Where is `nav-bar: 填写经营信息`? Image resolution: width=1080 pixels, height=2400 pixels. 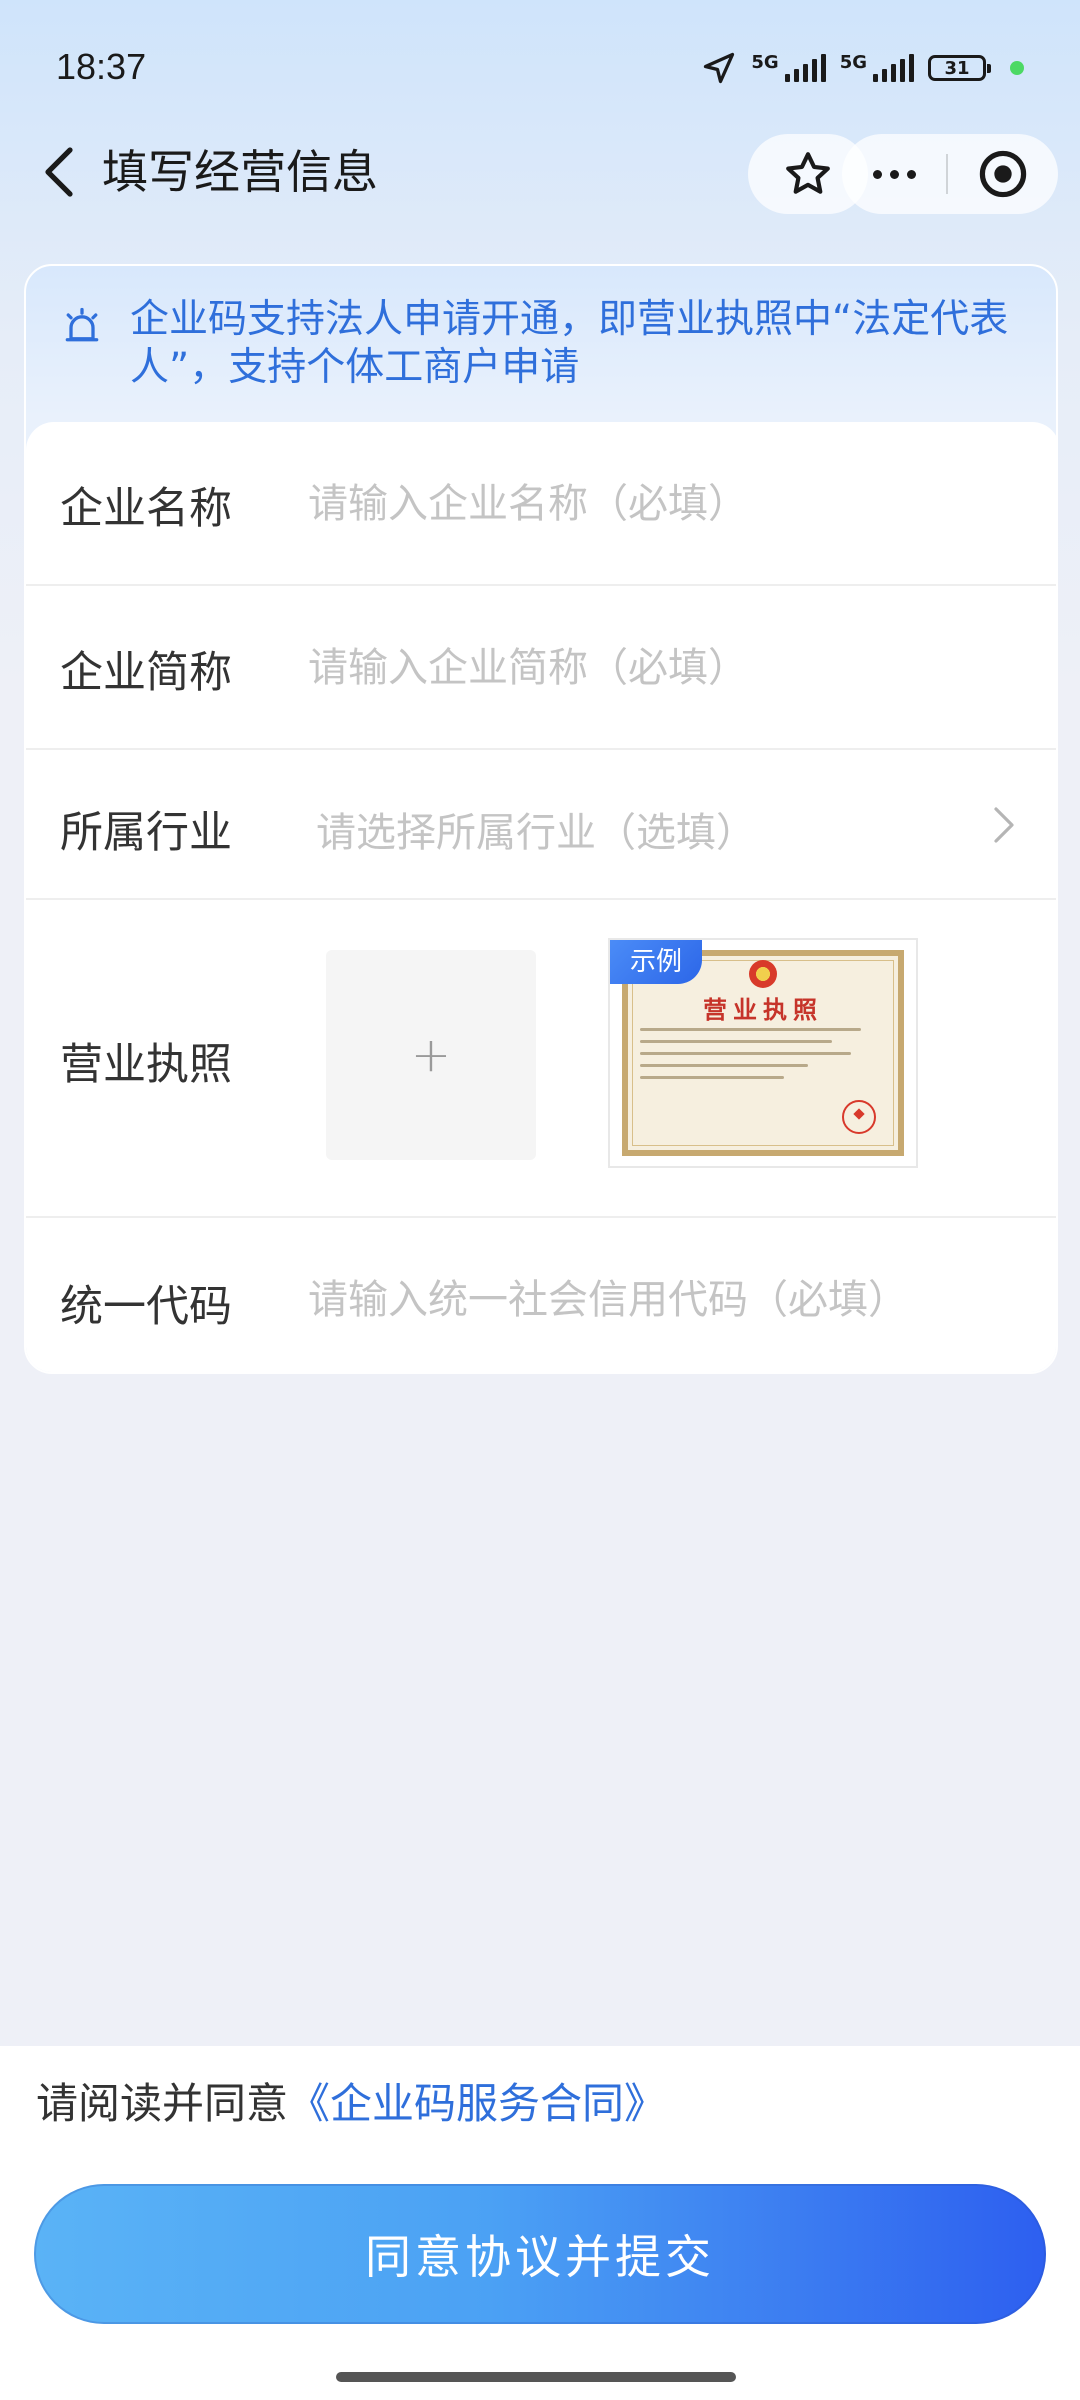 nav-bar: 填写经营信息 is located at coordinates (540, 173).